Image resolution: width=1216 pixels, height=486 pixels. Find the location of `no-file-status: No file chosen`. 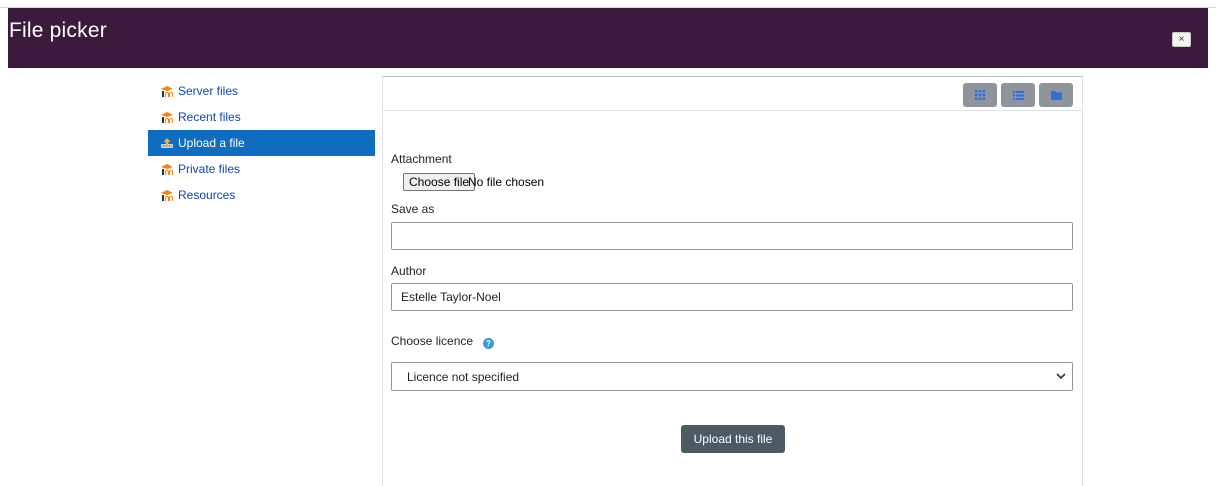

no-file-status: No file chosen is located at coordinates (506, 182).